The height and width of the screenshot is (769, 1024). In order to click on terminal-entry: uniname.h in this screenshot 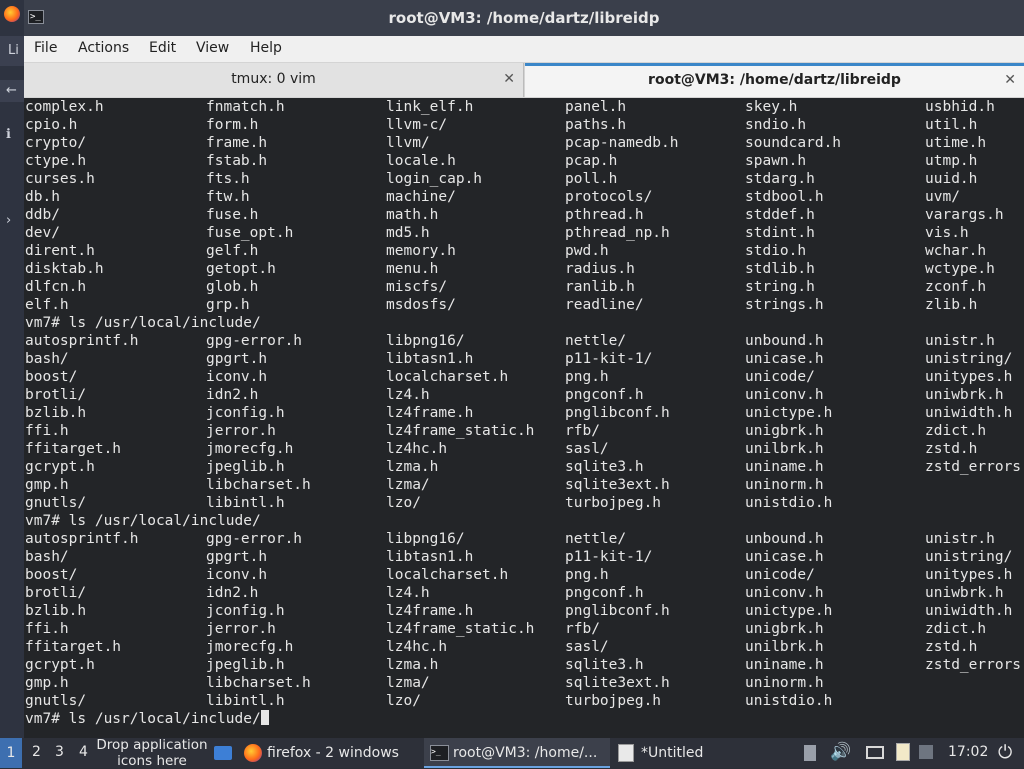, I will do `click(784, 467)`.